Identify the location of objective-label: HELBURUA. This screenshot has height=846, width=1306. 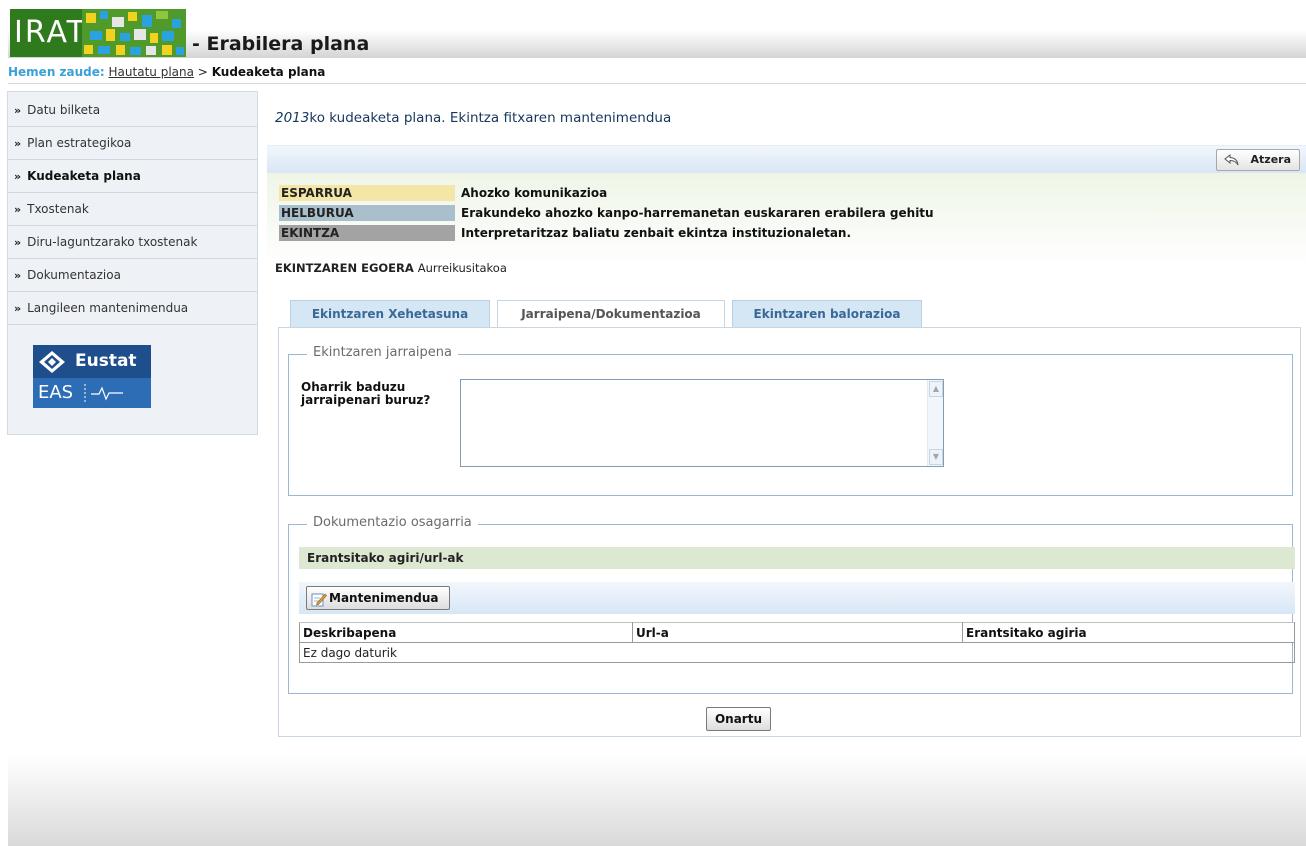
(367, 213).